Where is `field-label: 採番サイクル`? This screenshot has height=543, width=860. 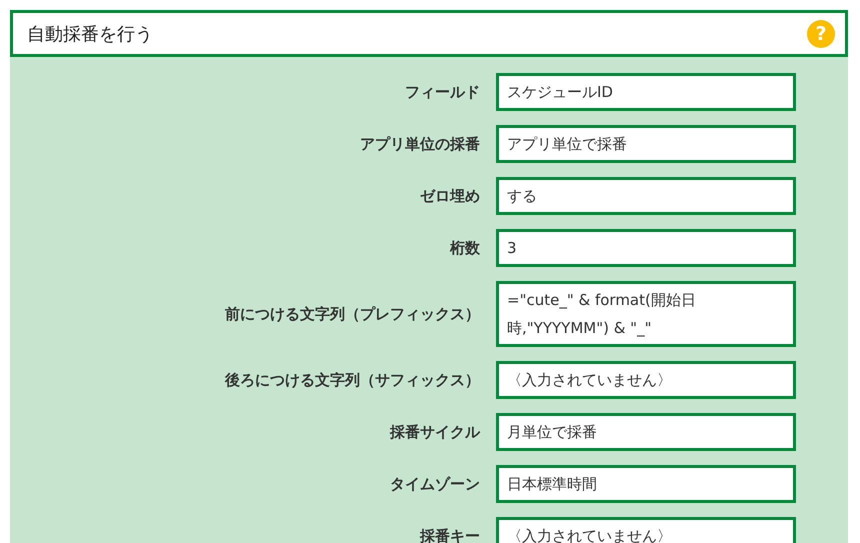 field-label: 採番サイクル is located at coordinates (434, 432).